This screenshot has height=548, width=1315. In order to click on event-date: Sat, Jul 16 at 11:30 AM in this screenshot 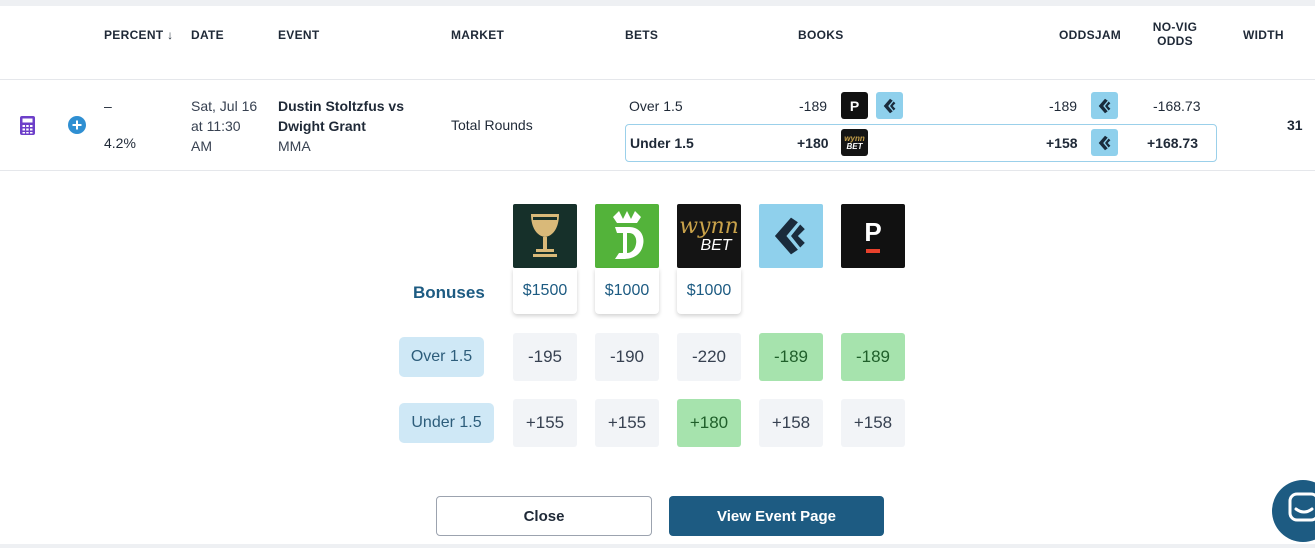, I will do `click(224, 126)`.